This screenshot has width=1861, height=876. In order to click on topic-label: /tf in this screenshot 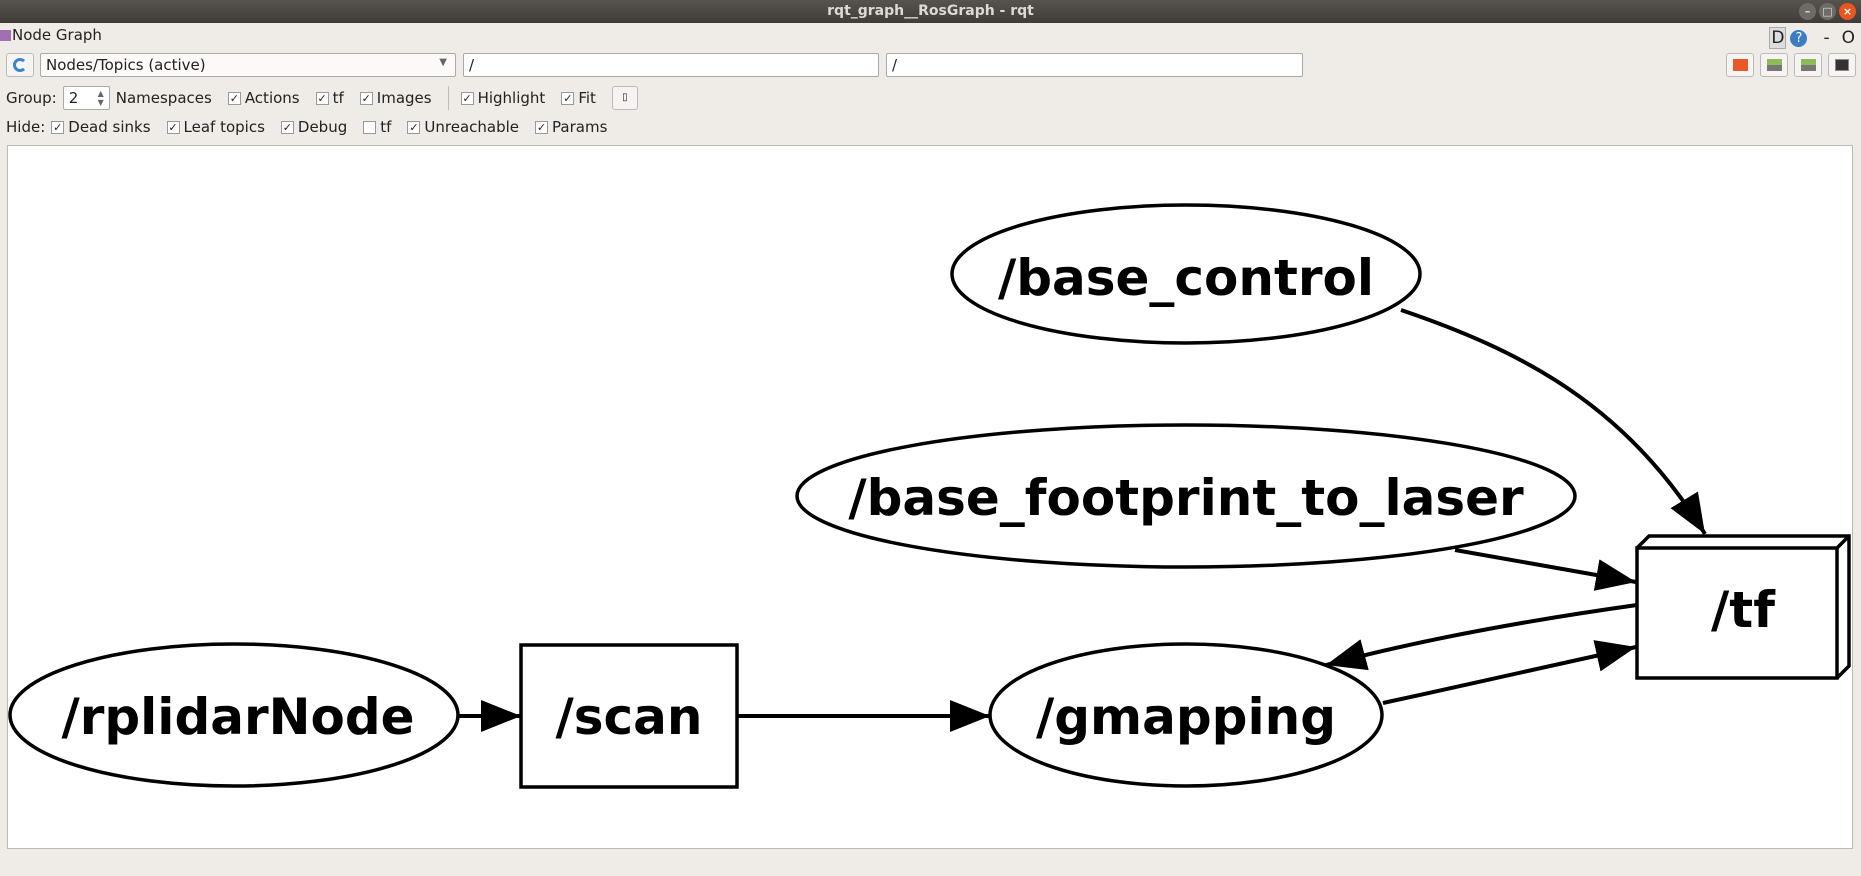, I will do `click(1743, 610)`.